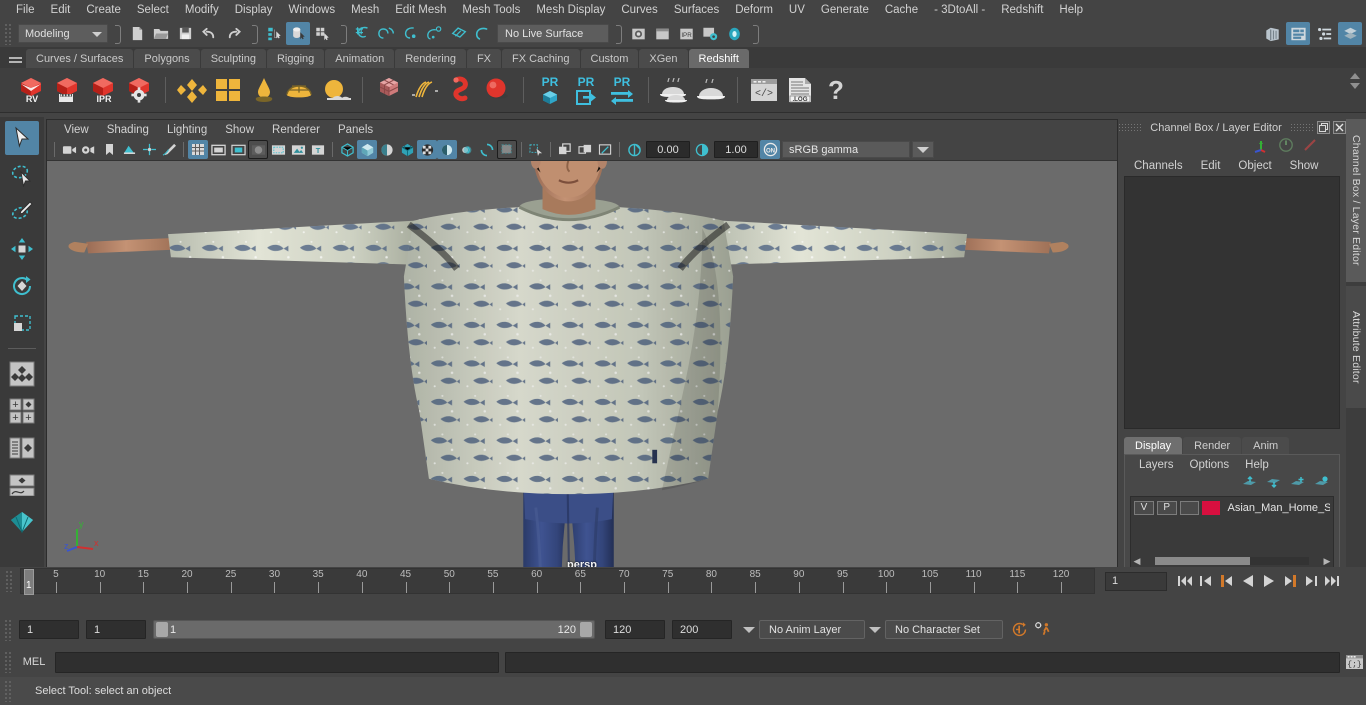 Image resolution: width=1366 pixels, height=705 pixels. What do you see at coordinates (34, 662) in the screenshot?
I see `command-language-label: MEL` at bounding box center [34, 662].